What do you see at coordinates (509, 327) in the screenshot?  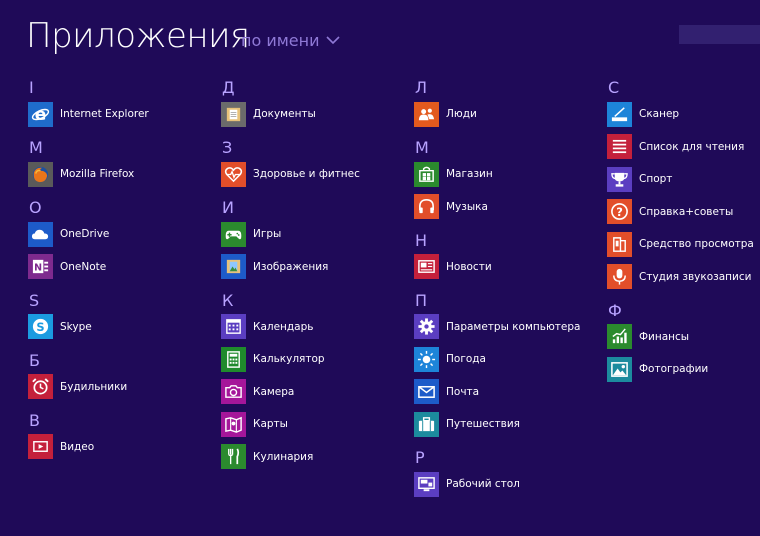 I see `app-tile-gear: Параметры компьютера` at bounding box center [509, 327].